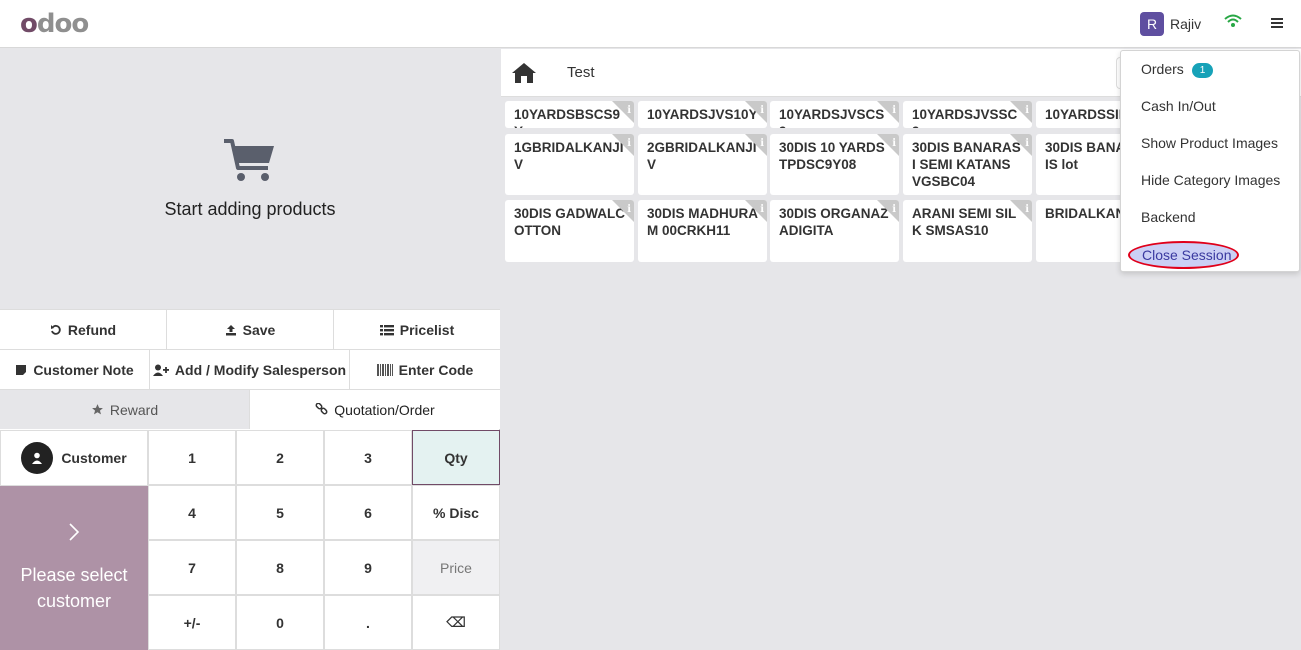 This screenshot has width=1301, height=650. I want to click on product-card: i 2GBRIDALKANJIV, so click(702, 164).